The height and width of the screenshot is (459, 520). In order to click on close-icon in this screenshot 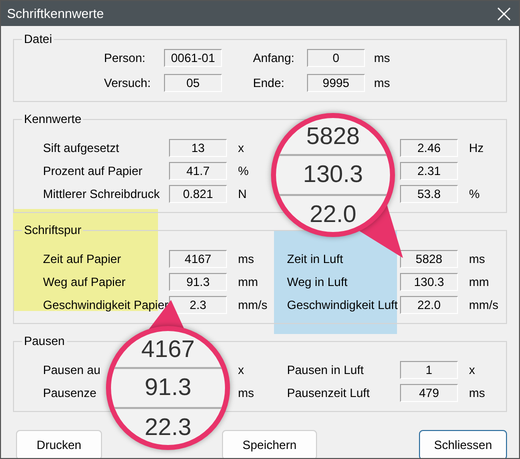, I will do `click(504, 13)`.